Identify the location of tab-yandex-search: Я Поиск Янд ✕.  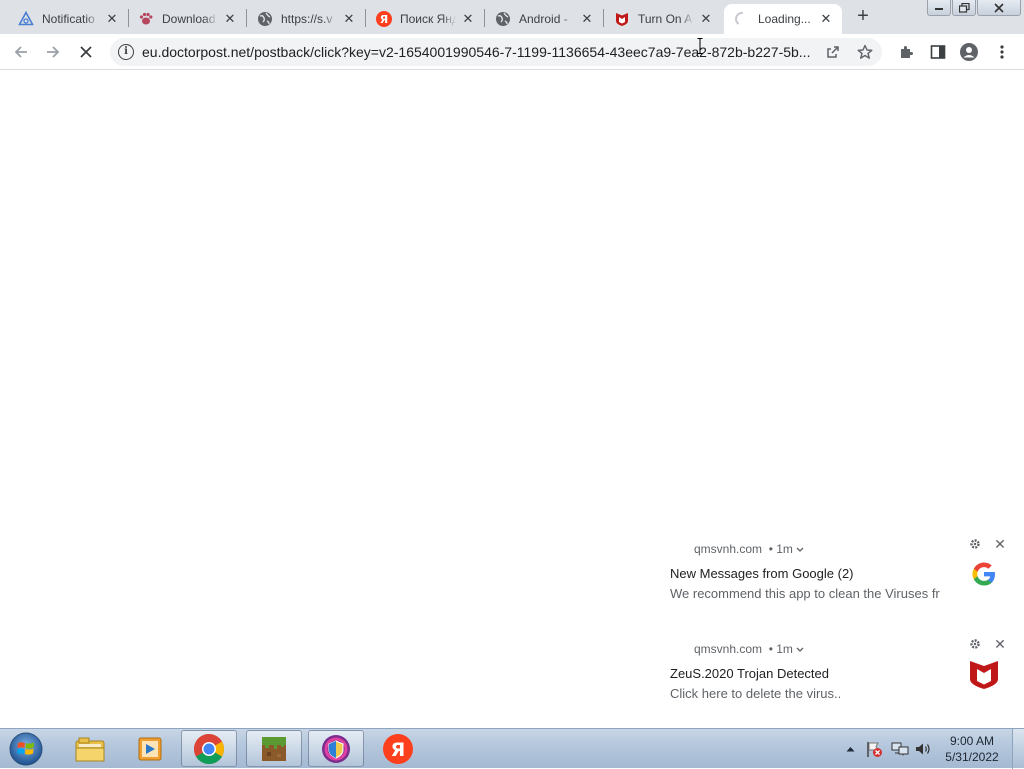
(425, 19).